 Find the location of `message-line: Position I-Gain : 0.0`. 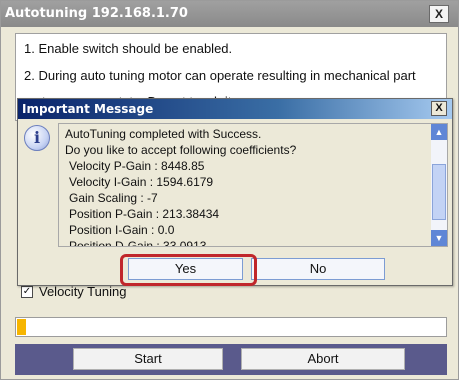

message-line: Position I-Gain : 0.0 is located at coordinates (122, 230).